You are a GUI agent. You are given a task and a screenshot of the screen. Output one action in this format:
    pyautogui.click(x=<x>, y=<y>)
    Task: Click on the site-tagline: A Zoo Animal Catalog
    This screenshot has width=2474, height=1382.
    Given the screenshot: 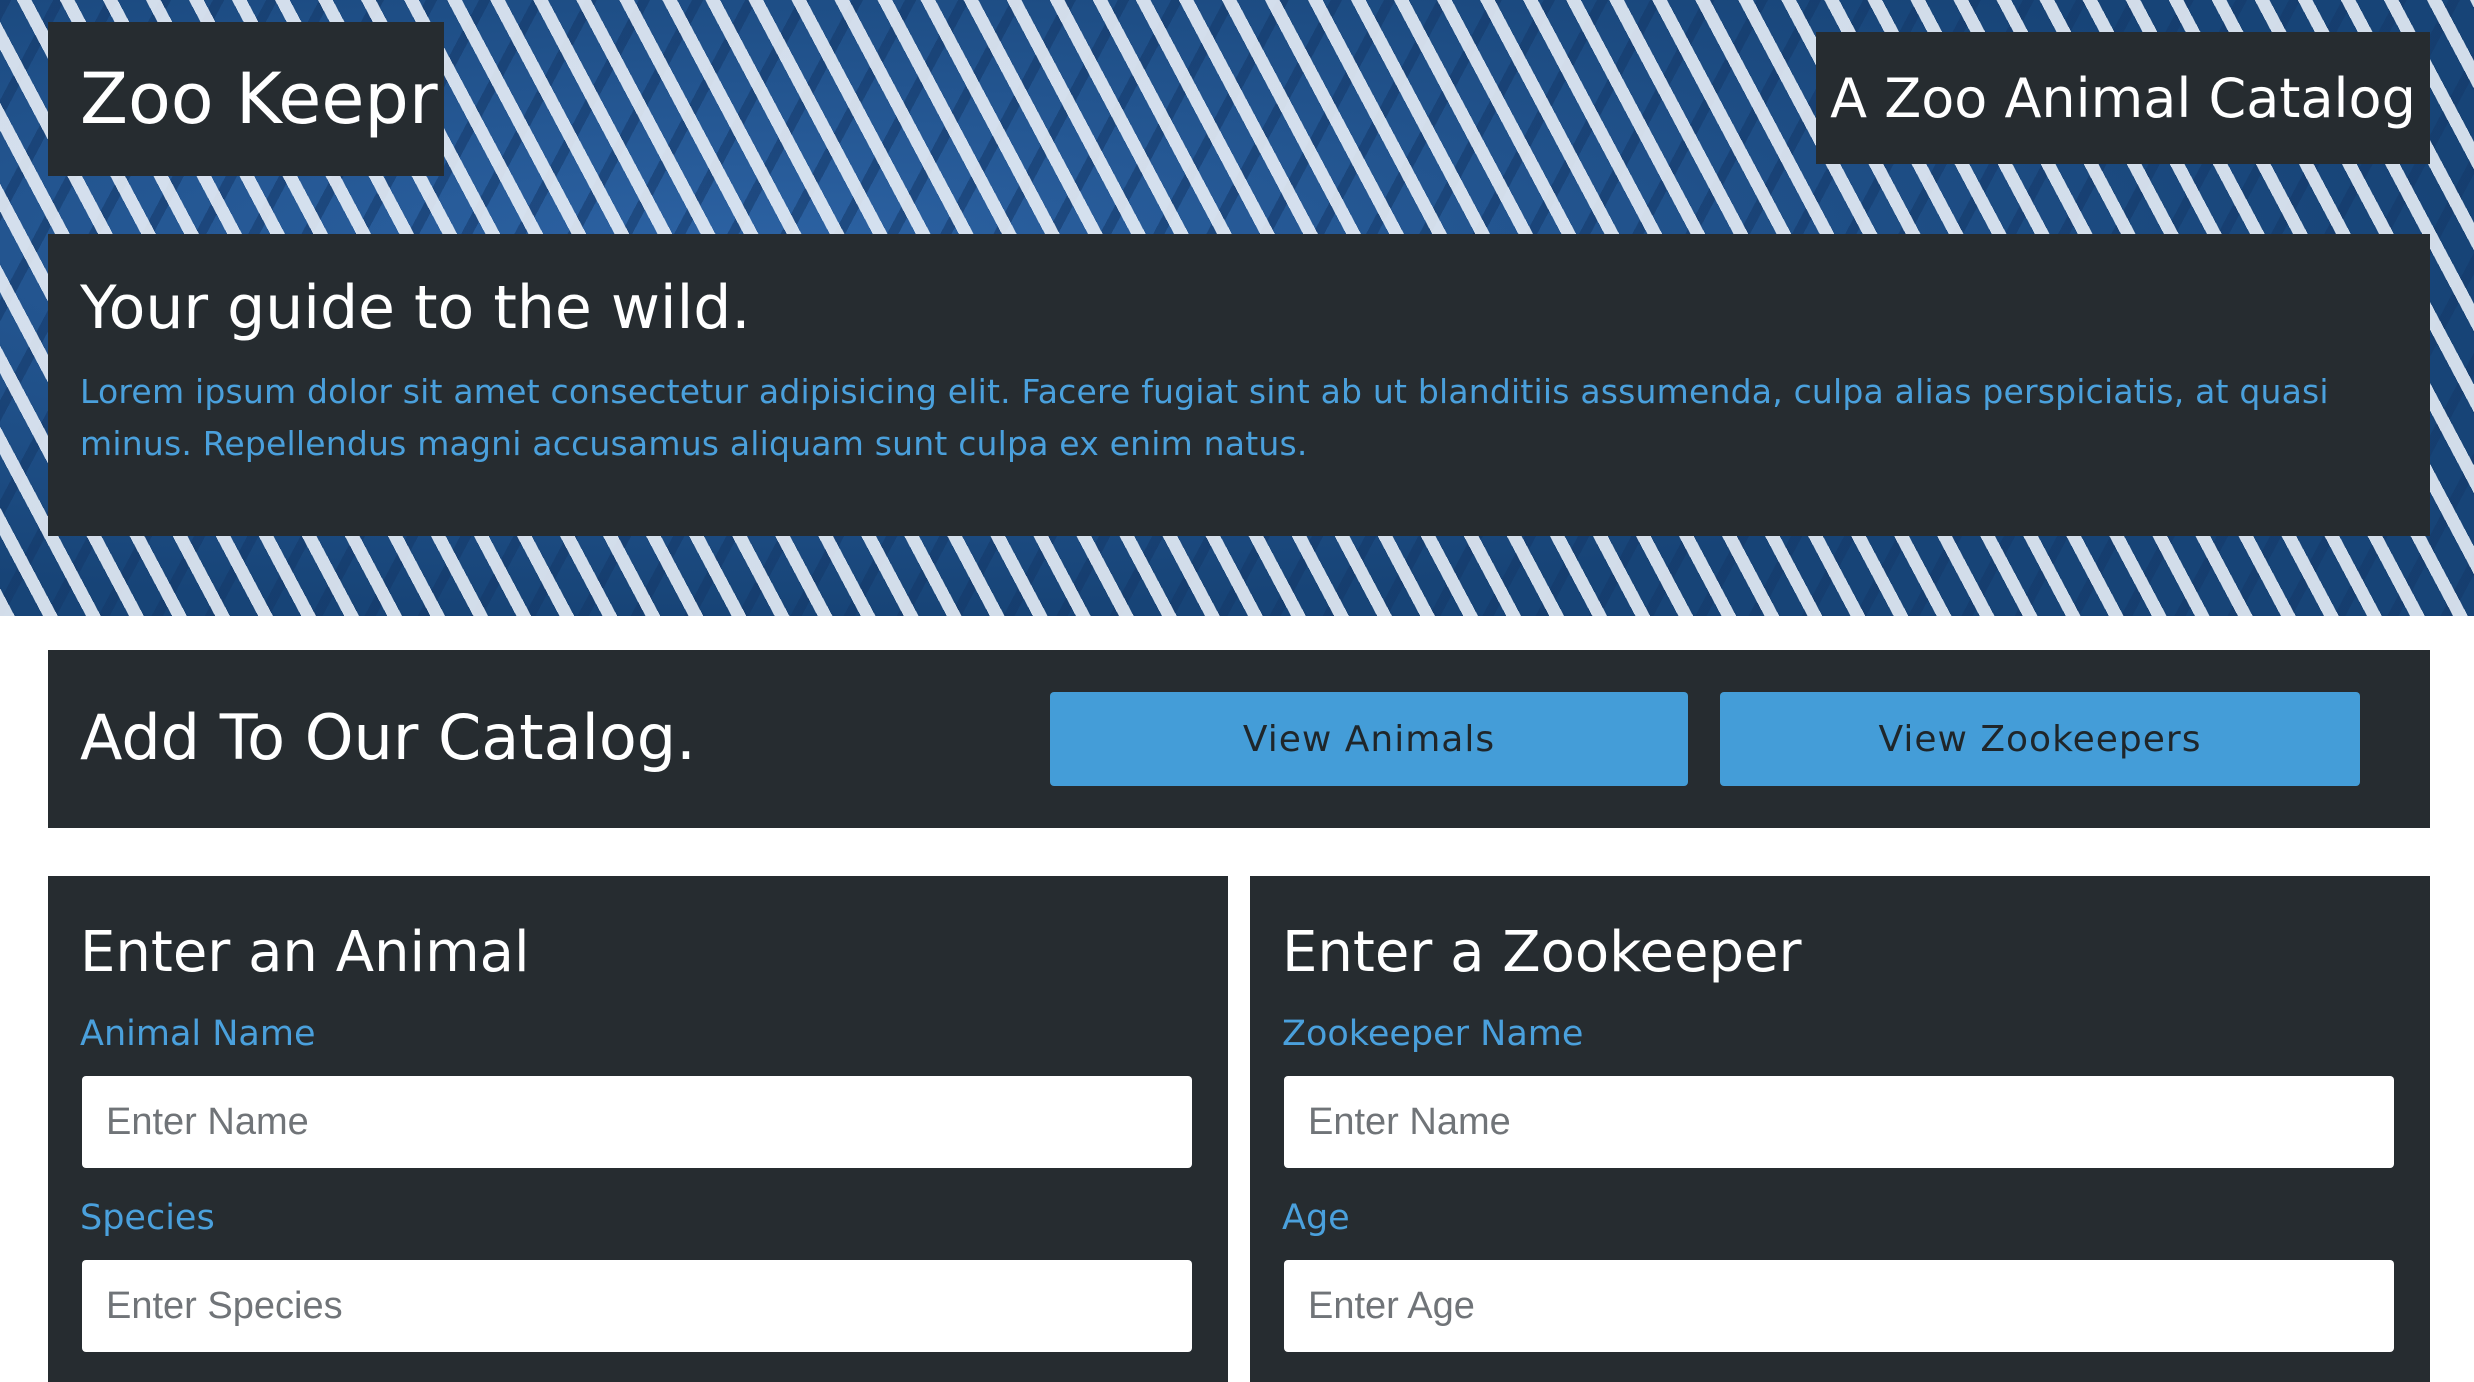 What is the action you would take?
    pyautogui.click(x=2123, y=98)
    